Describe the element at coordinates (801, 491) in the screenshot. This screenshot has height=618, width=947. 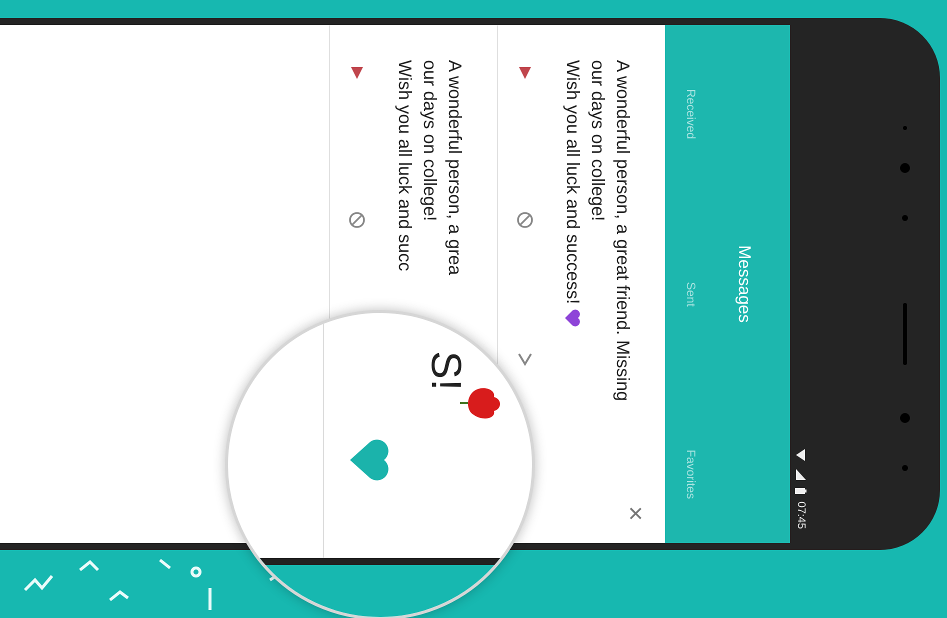
I see `battery-icon` at that location.